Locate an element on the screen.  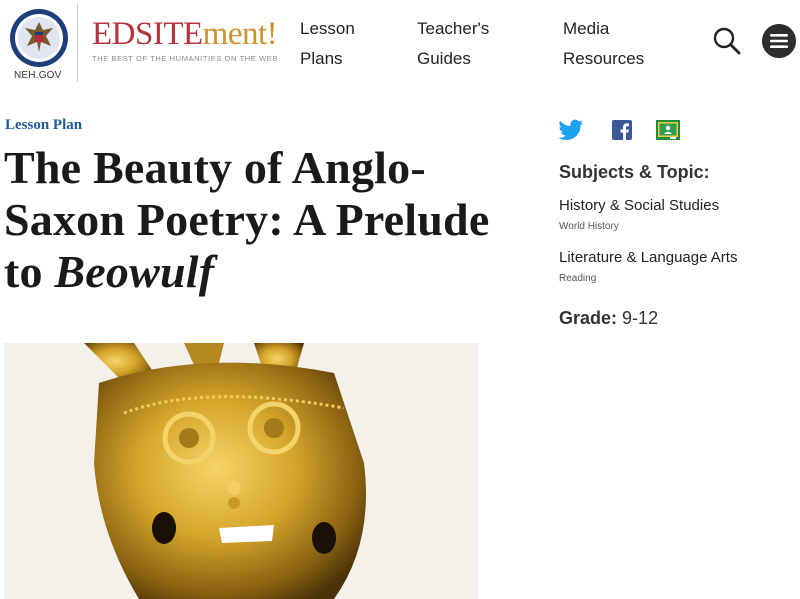
topic-link-world-history: World History is located at coordinates (589, 226).